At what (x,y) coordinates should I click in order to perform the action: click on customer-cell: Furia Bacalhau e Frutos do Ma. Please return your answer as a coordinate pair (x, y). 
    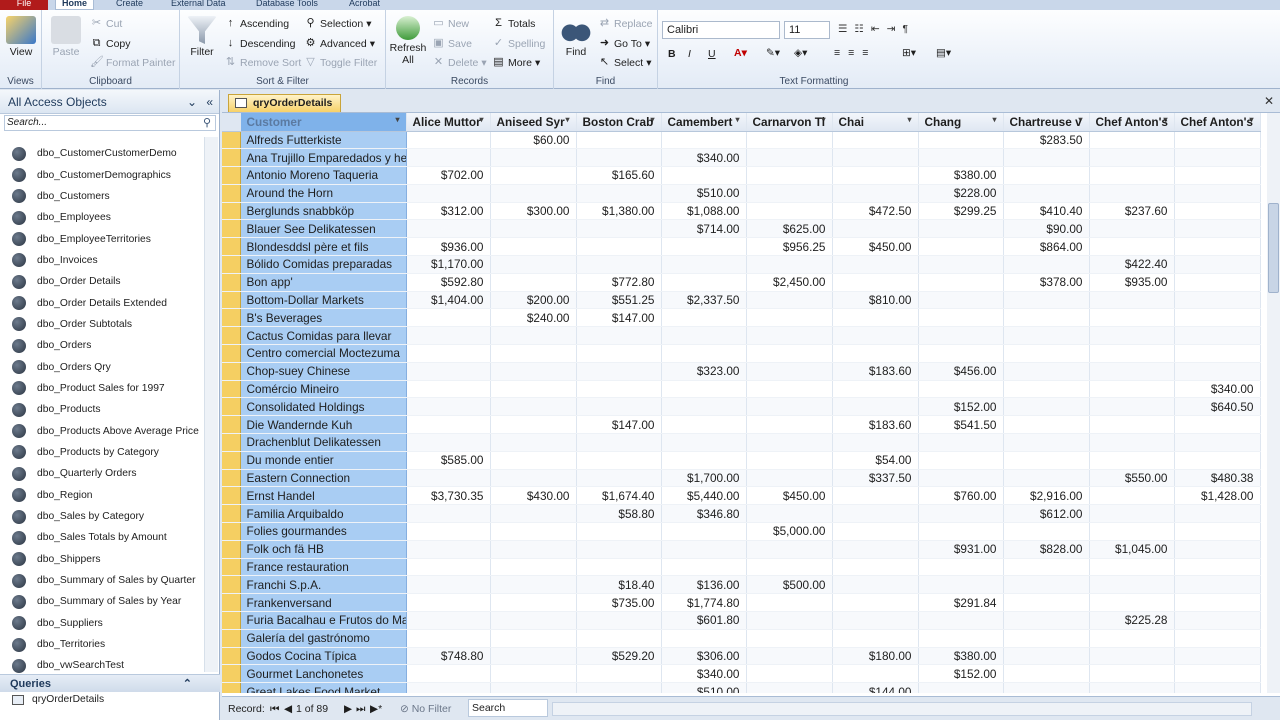
    Looking at the image, I should click on (323, 620).